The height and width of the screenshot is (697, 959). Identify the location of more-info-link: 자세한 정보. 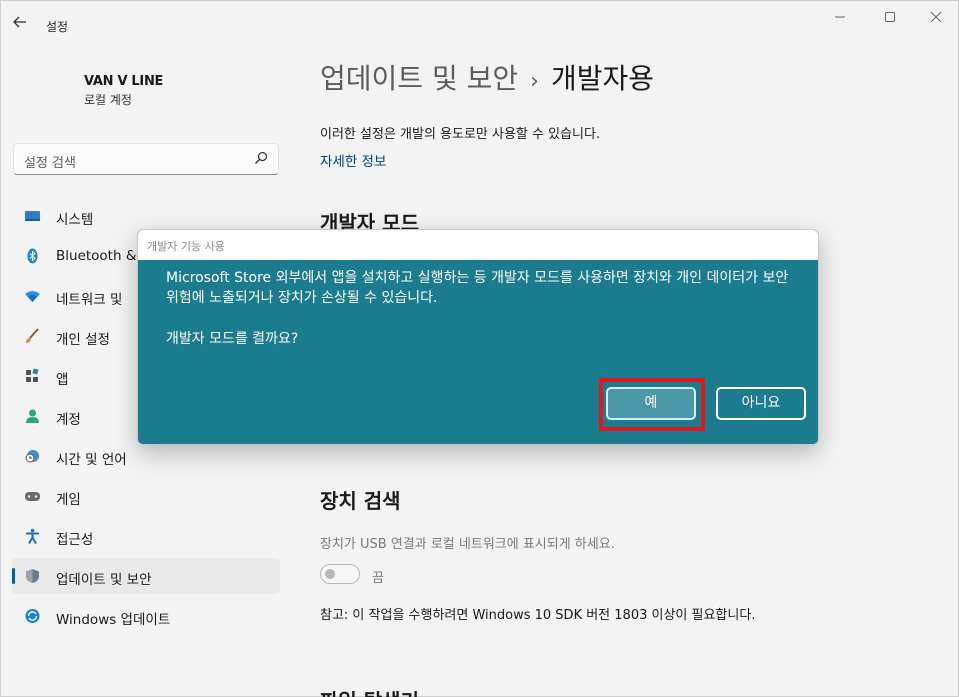
(353, 160).